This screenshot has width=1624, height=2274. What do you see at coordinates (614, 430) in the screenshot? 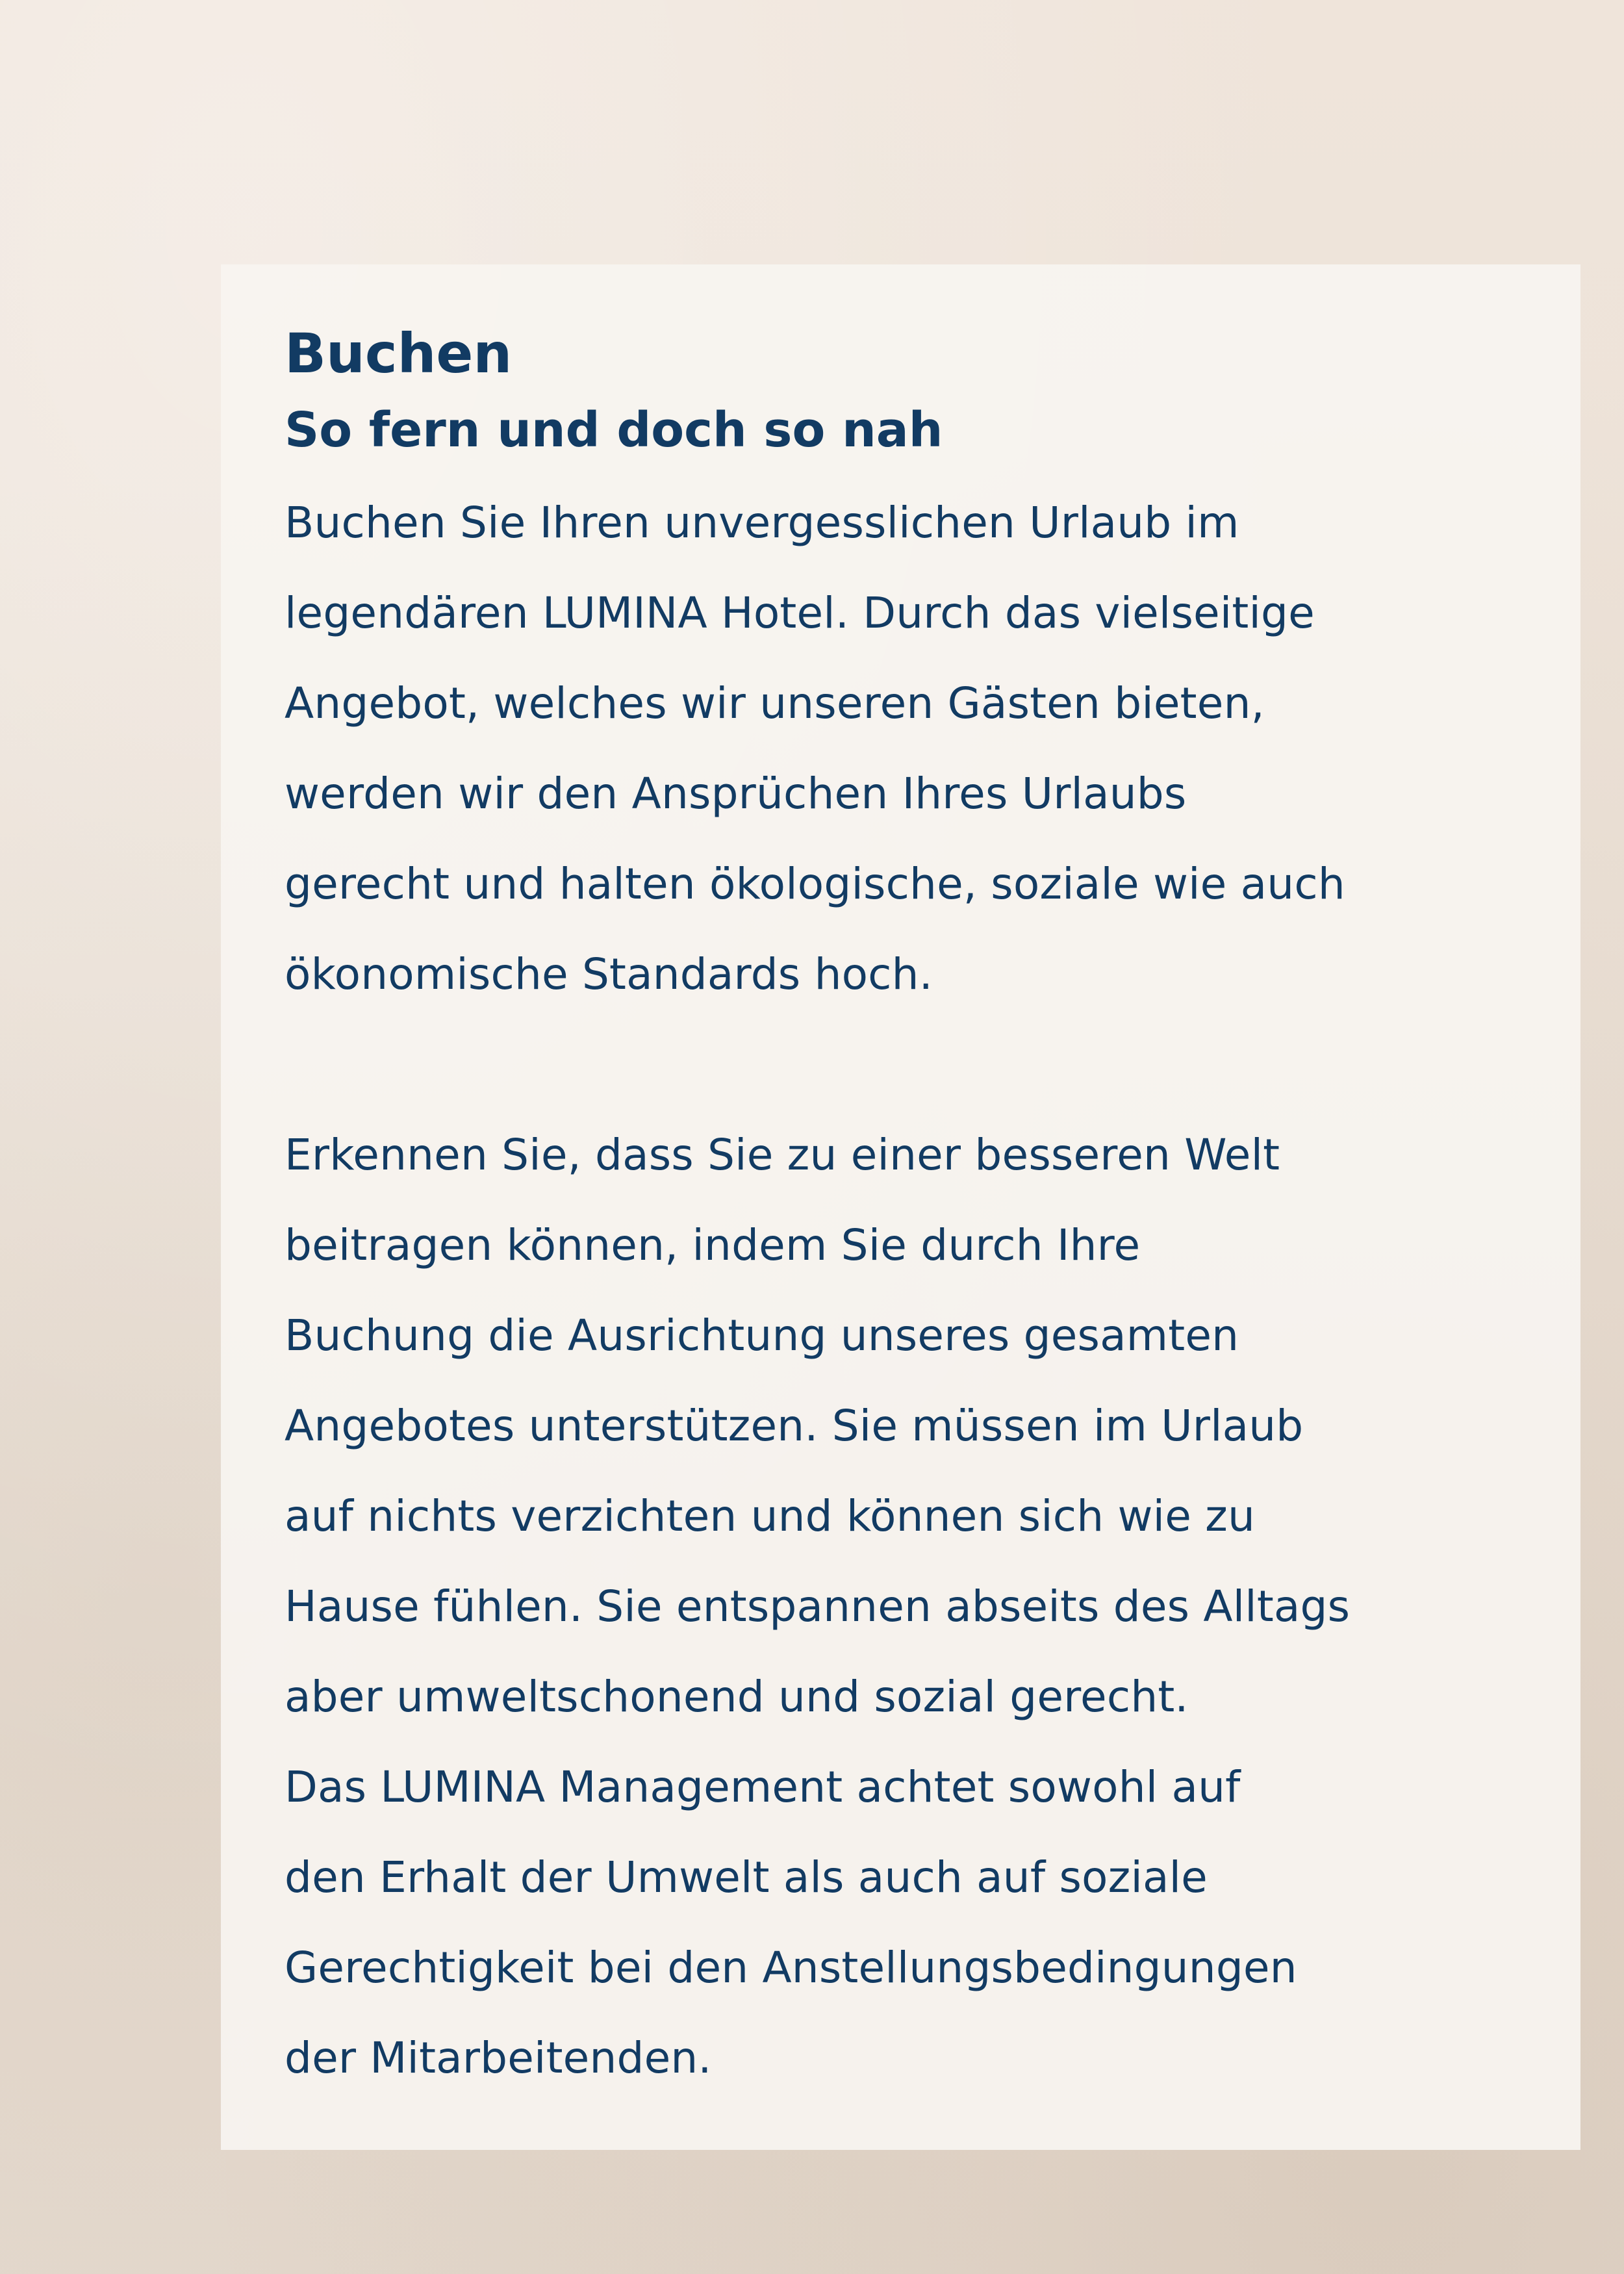
I see `page-subtitle: So fern und doch so nah` at bounding box center [614, 430].